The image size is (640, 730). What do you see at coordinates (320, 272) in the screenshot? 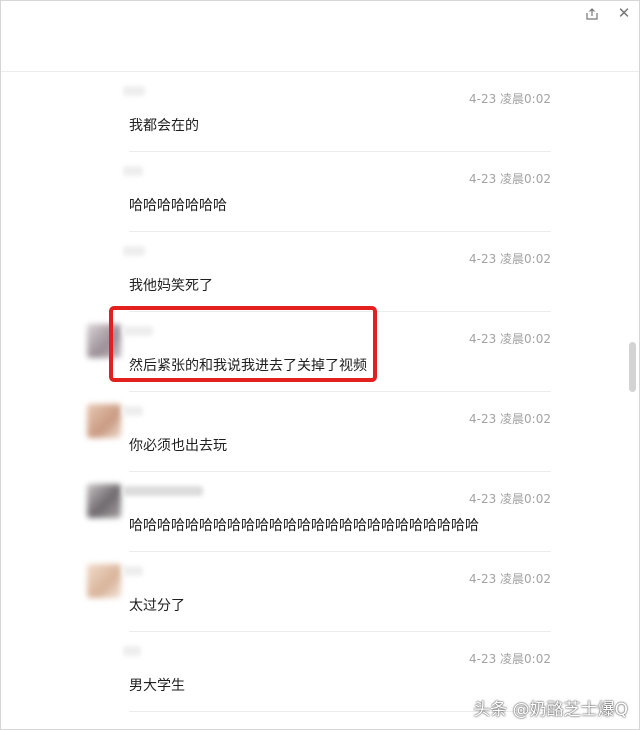
I see `message-item: 4-23 凌晨0:02 我他妈笑死了` at bounding box center [320, 272].